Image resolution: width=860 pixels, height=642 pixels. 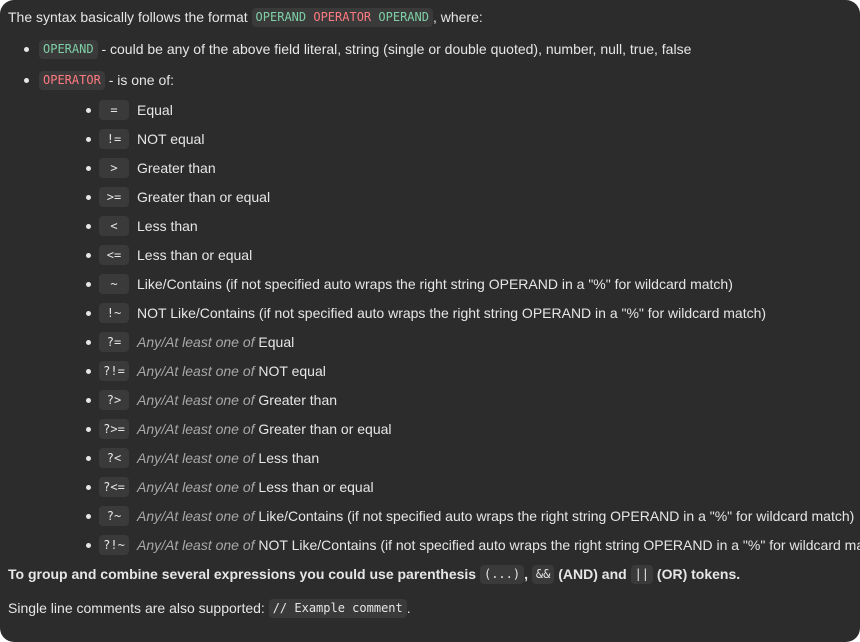 I want to click on operator-label: Less than, so click(x=167, y=226).